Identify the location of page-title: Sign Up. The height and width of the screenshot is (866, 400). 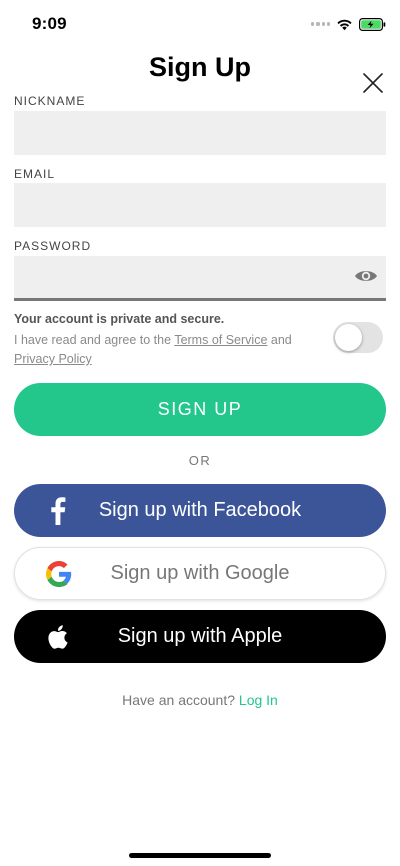
(200, 67).